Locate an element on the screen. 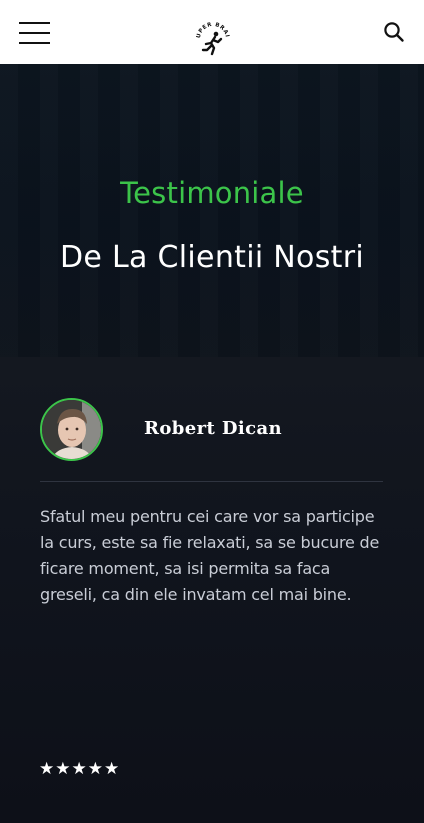  avatar is located at coordinates (71, 429).